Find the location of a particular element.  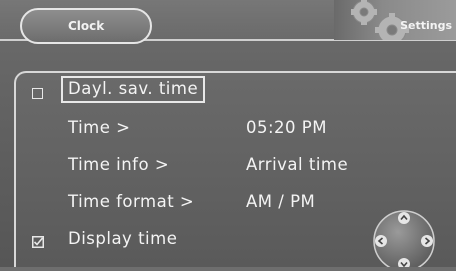

navigation-pad-icon is located at coordinates (404, 240).